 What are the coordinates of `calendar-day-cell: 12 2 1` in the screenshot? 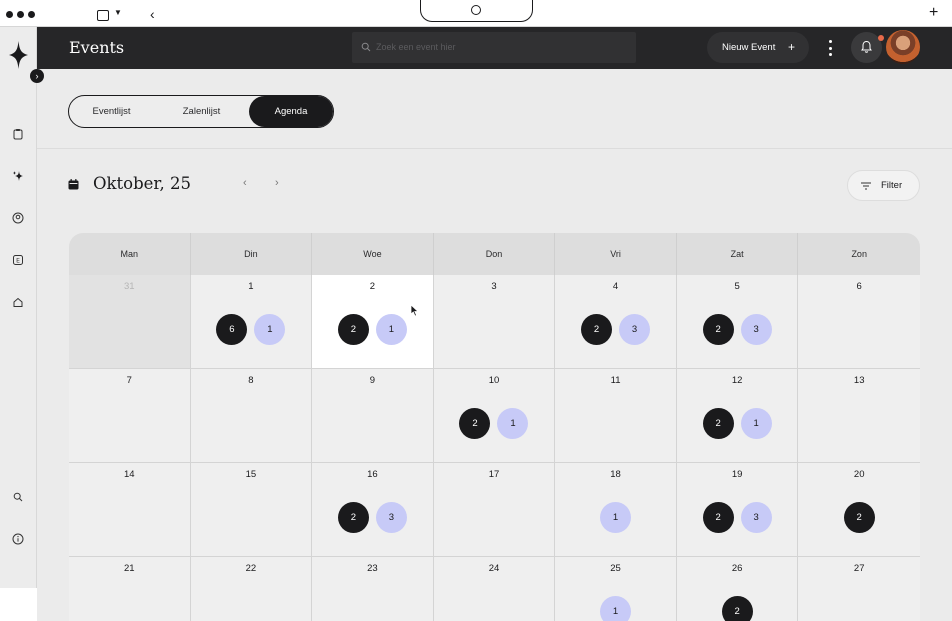 It's located at (737, 416).